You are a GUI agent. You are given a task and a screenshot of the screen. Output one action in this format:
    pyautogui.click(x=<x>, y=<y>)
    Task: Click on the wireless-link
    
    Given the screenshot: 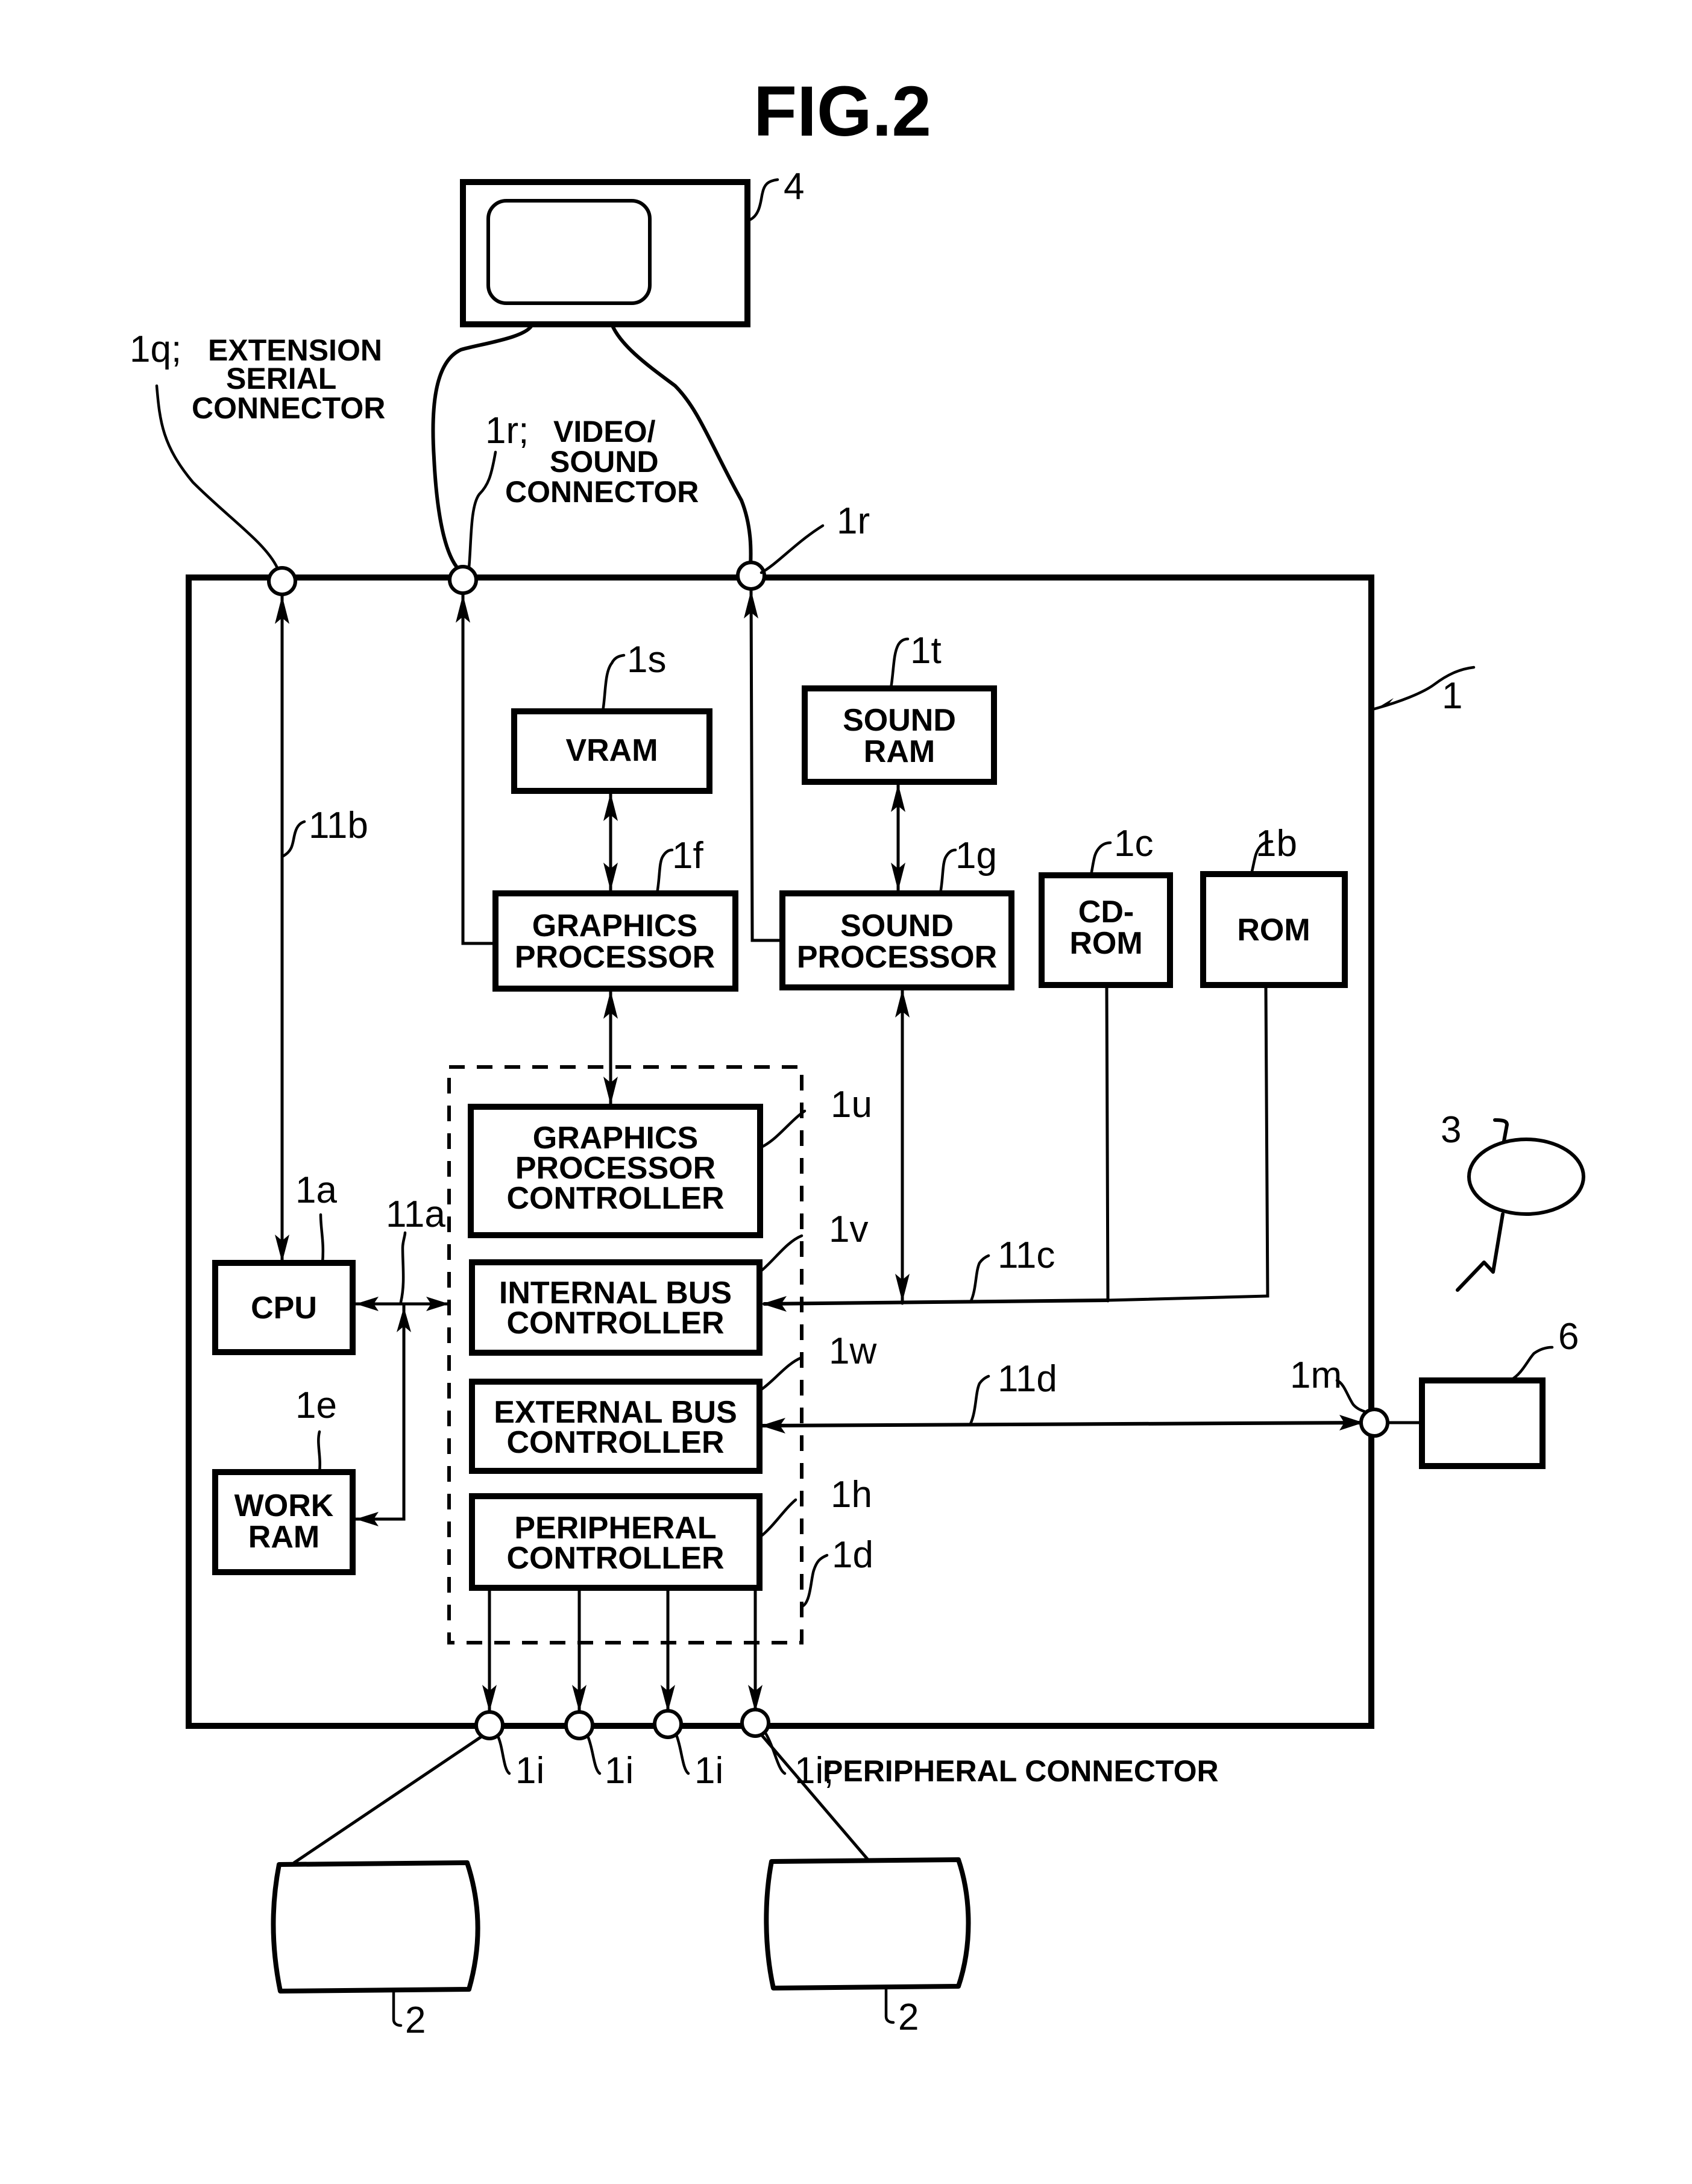 What is the action you would take?
    pyautogui.click(x=1480, y=1252)
    